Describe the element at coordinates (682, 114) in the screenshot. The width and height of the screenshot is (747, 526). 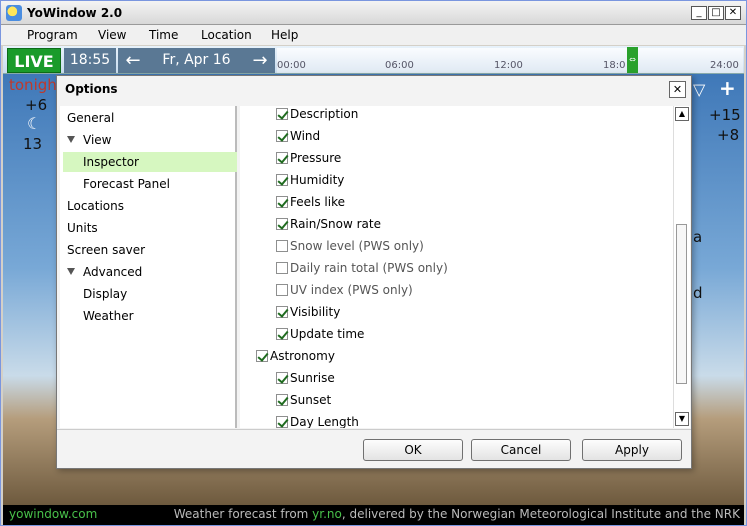
I see `scroll-up-icon: ▲` at that location.